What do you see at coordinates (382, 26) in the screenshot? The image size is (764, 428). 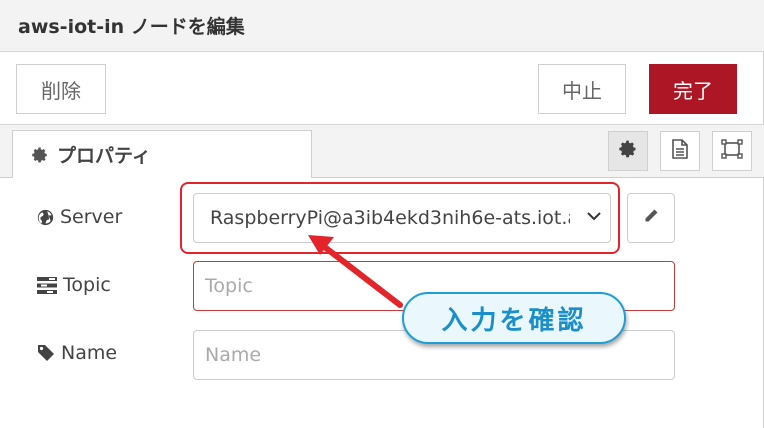 I see `dialog-header: aws-iot-in ノードを編集` at bounding box center [382, 26].